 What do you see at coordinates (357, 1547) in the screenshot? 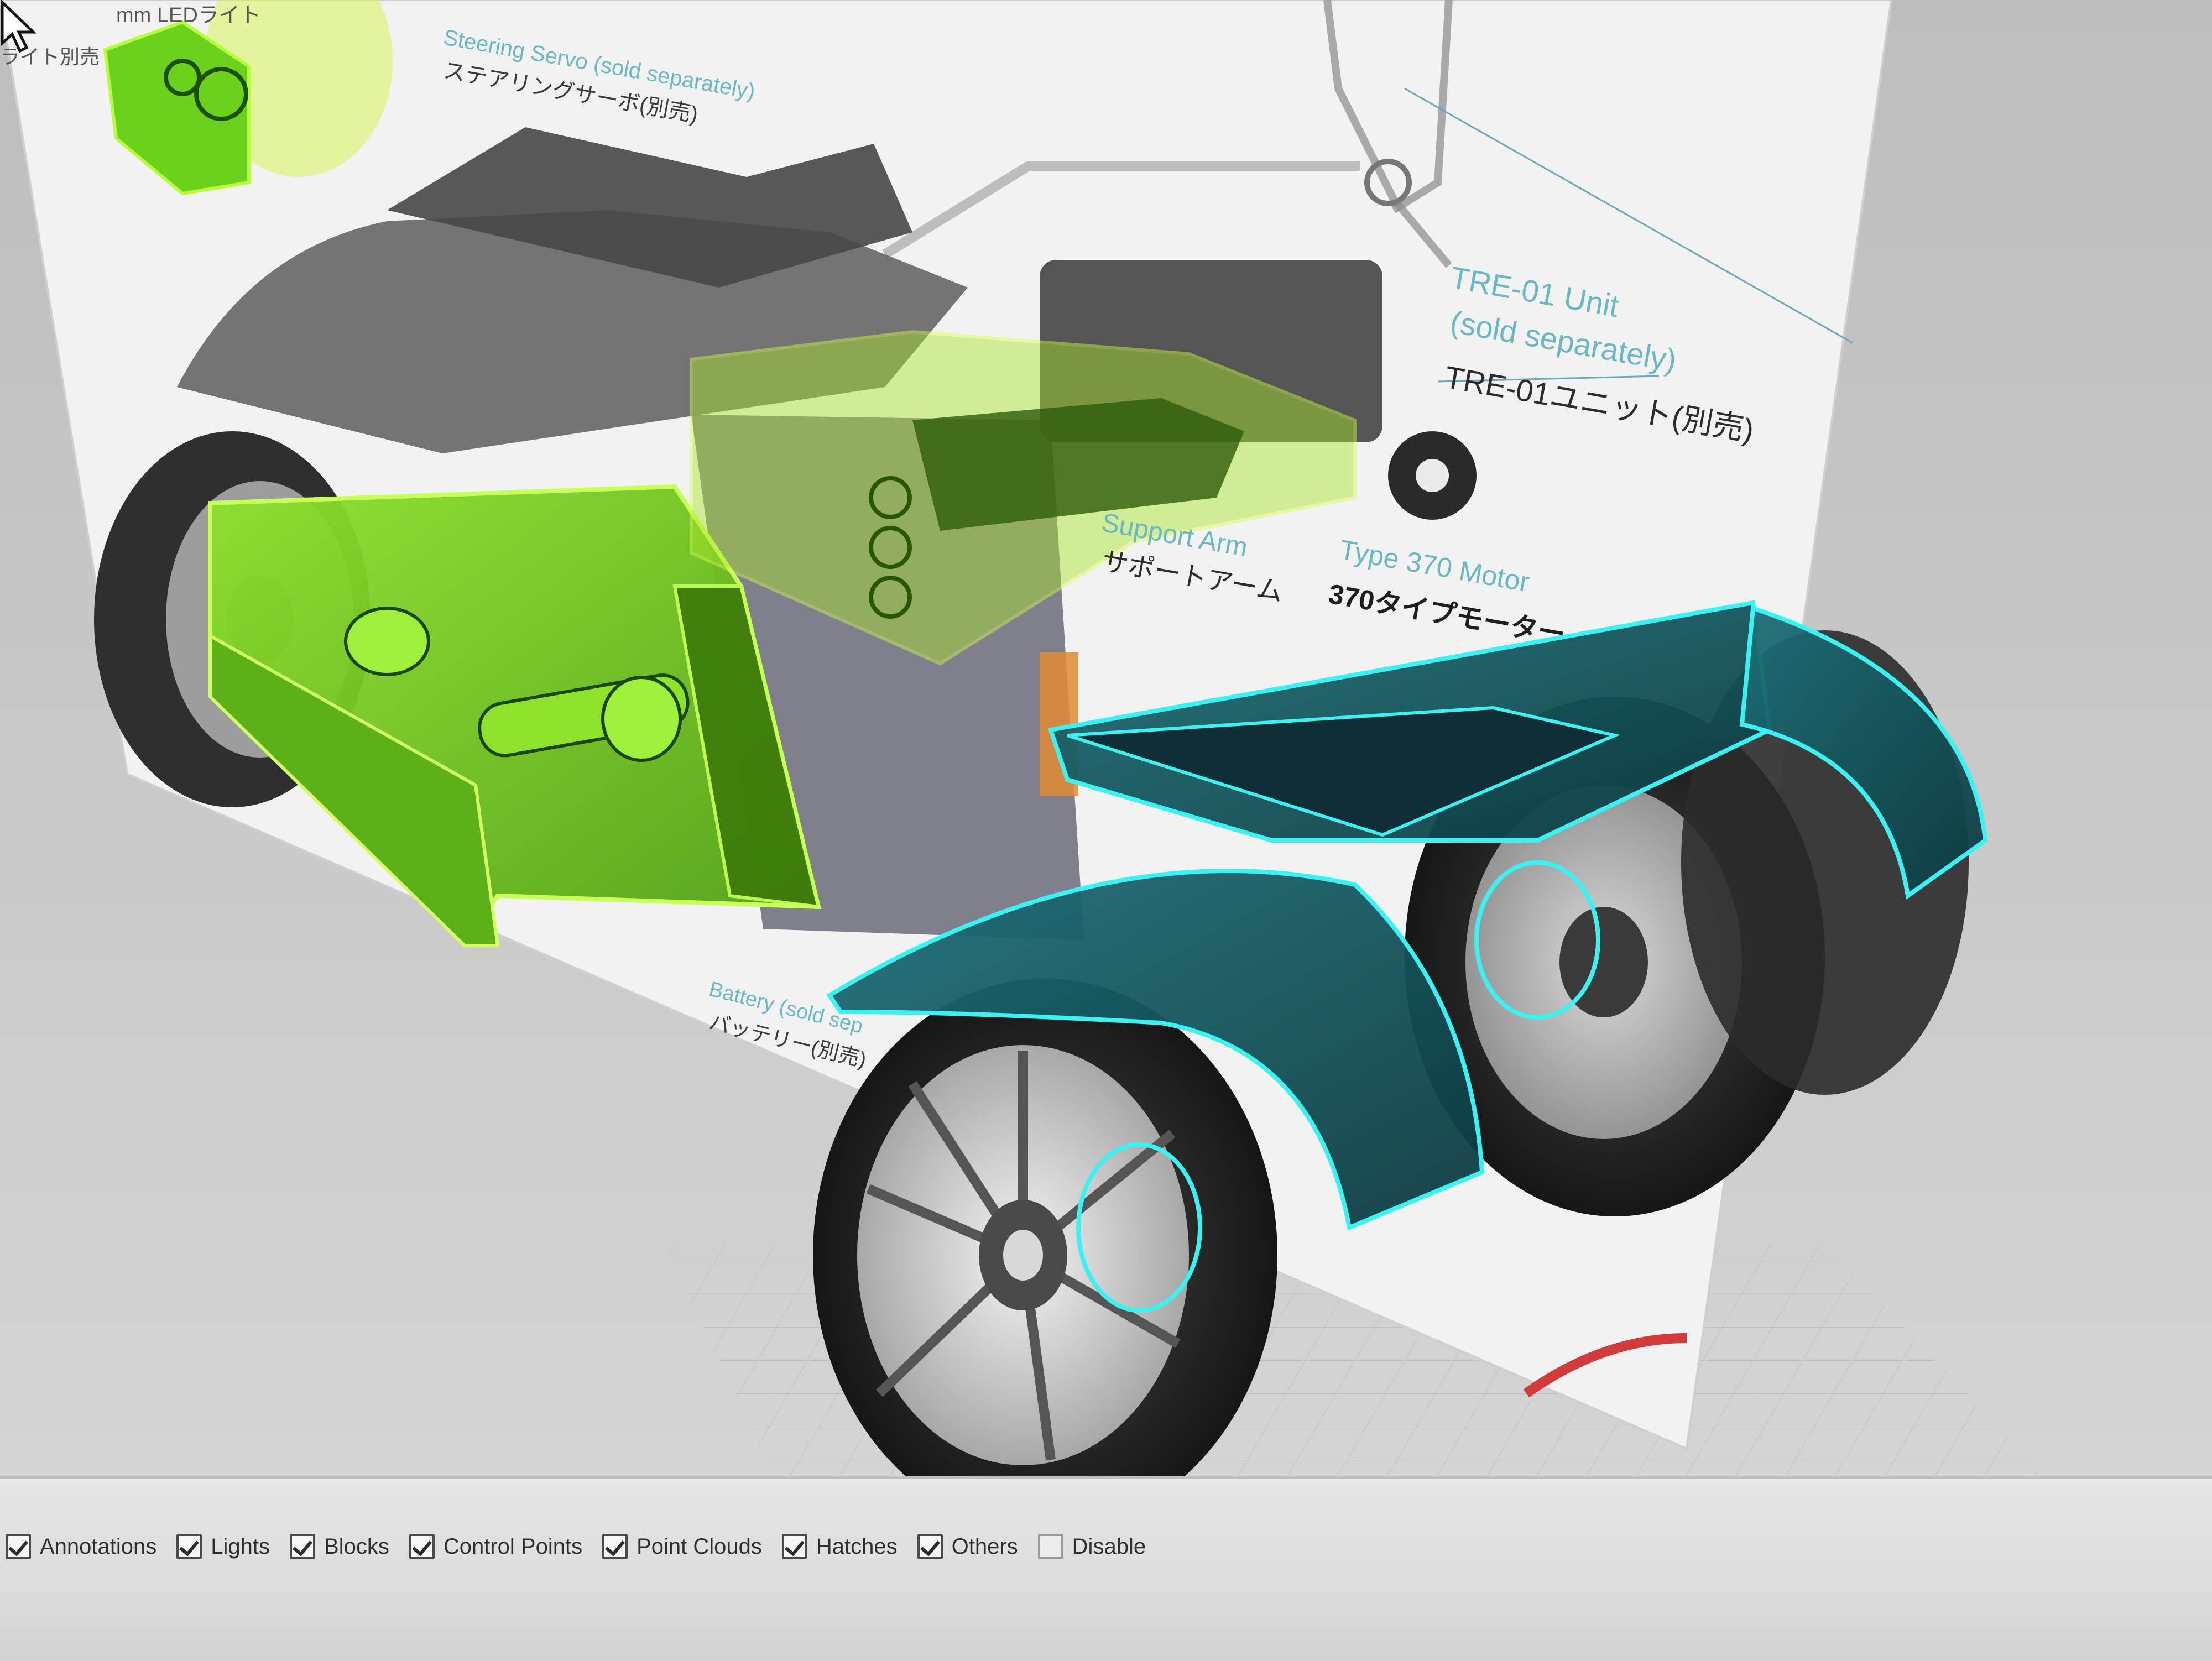
I see `filter-blocks-label: Blocks` at bounding box center [357, 1547].